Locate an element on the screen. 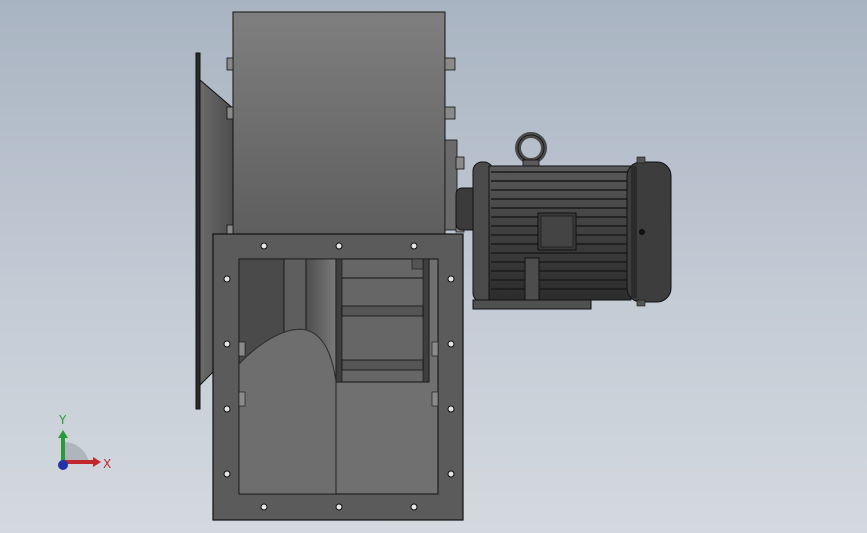 This screenshot has width=867, height=533. electric-motor is located at coordinates (572, 221).